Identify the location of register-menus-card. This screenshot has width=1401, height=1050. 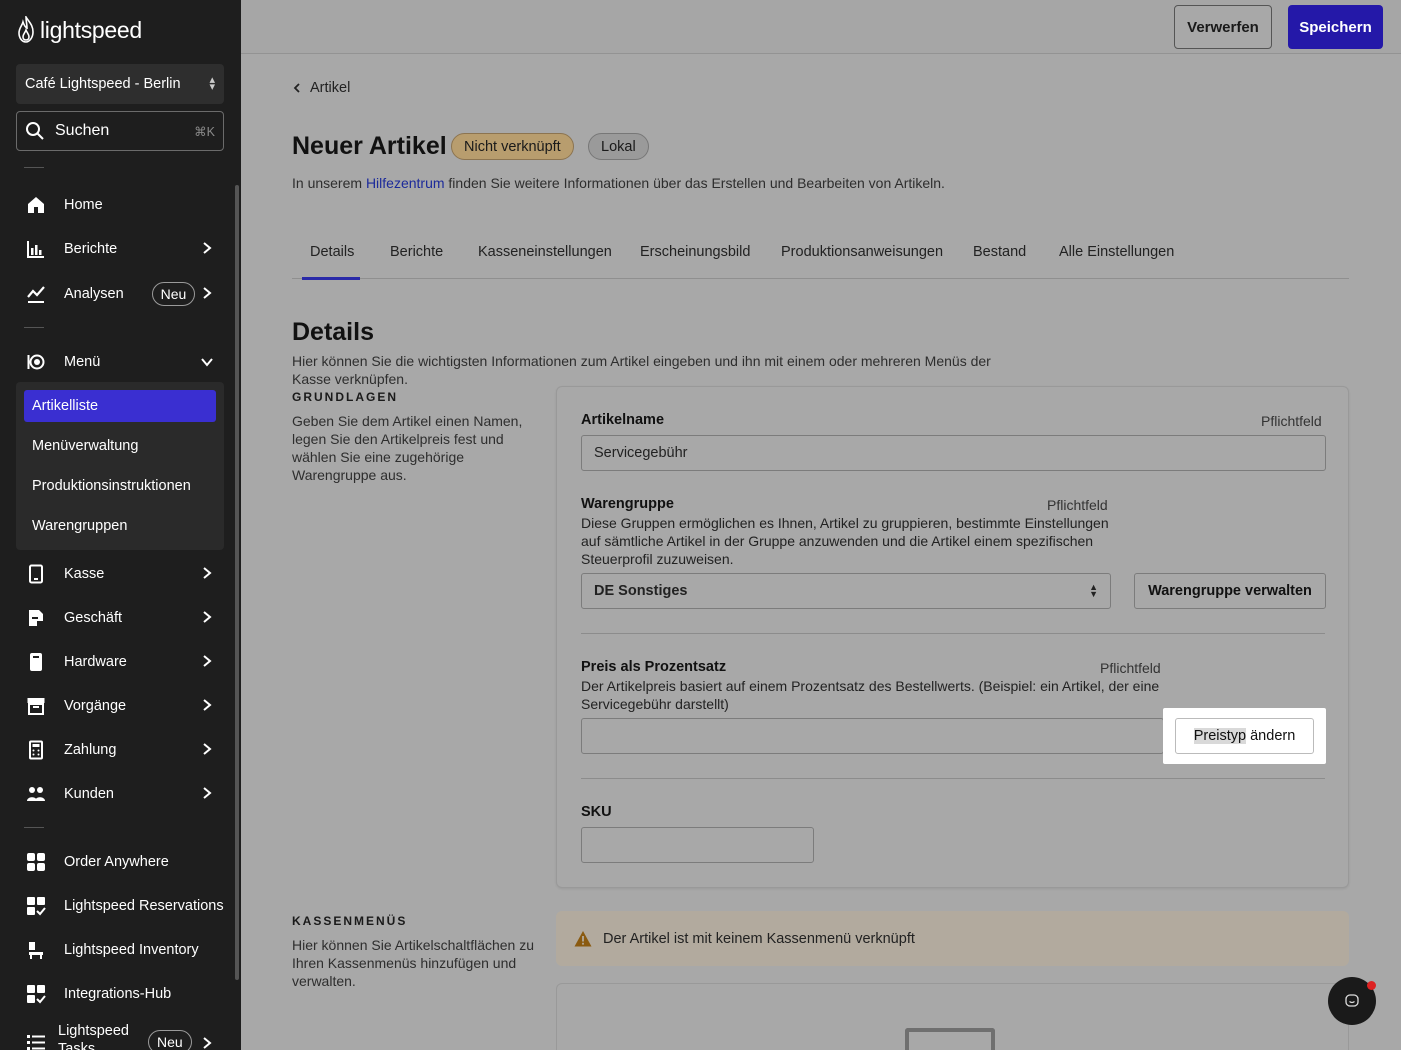
(952, 1016).